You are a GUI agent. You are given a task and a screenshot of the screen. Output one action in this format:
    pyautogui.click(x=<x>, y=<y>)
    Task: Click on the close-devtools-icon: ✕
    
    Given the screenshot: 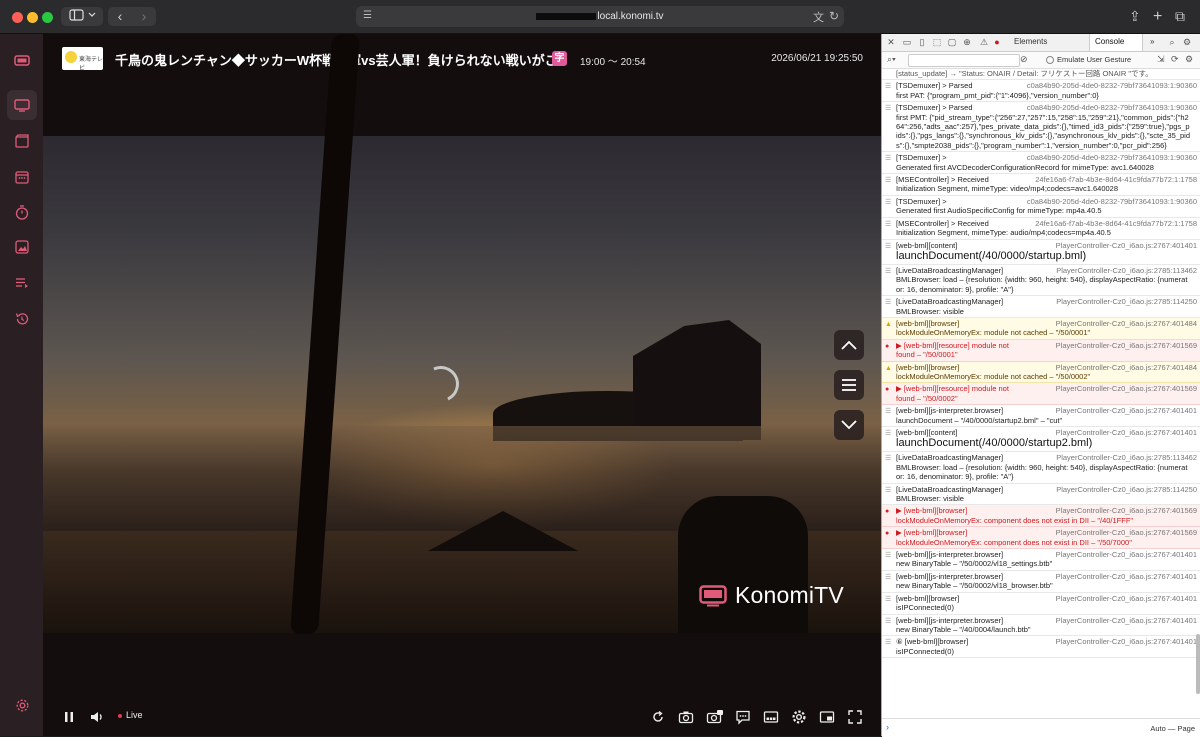 What is the action you would take?
    pyautogui.click(x=891, y=42)
    